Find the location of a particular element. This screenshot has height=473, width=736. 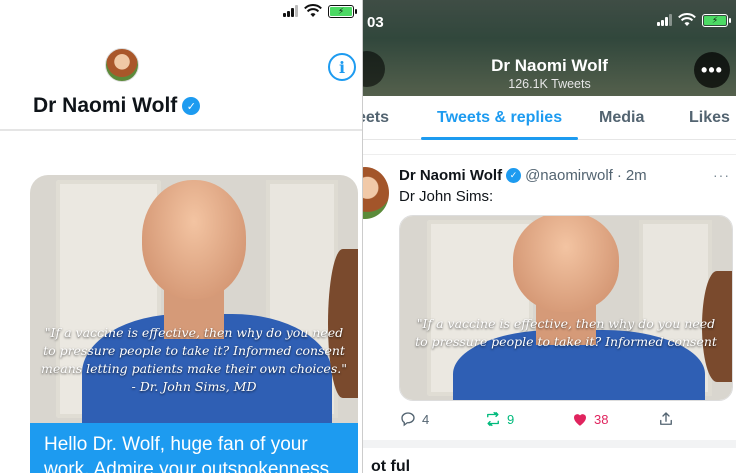

like-button: 38 is located at coordinates (589, 419).